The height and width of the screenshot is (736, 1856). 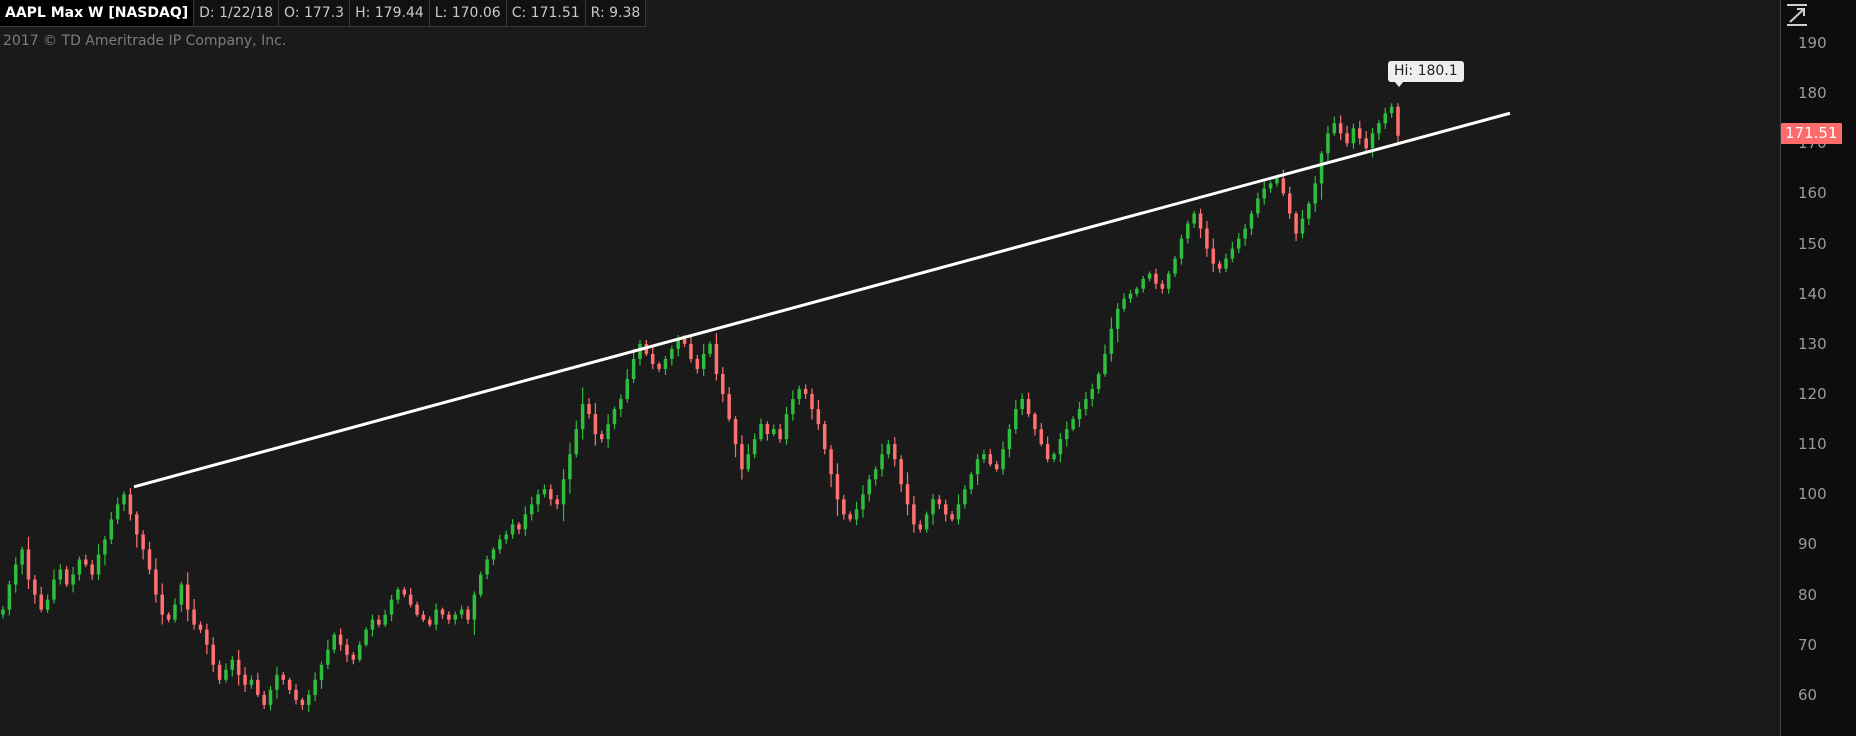 What do you see at coordinates (1812, 494) in the screenshot?
I see `y-tick-label: 100` at bounding box center [1812, 494].